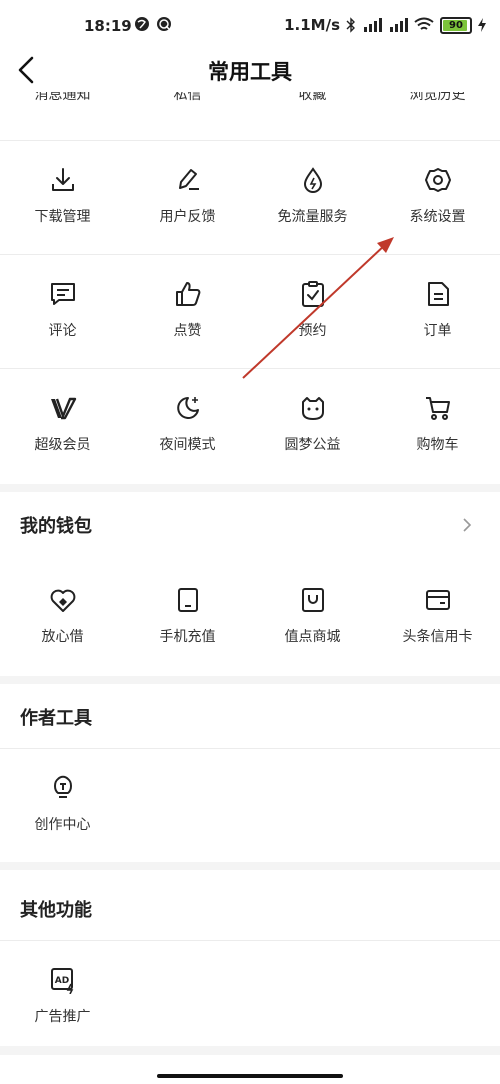 The height and width of the screenshot is (1084, 500). I want to click on tool-row: 评论 点赞 预约 订单, so click(250, 311).